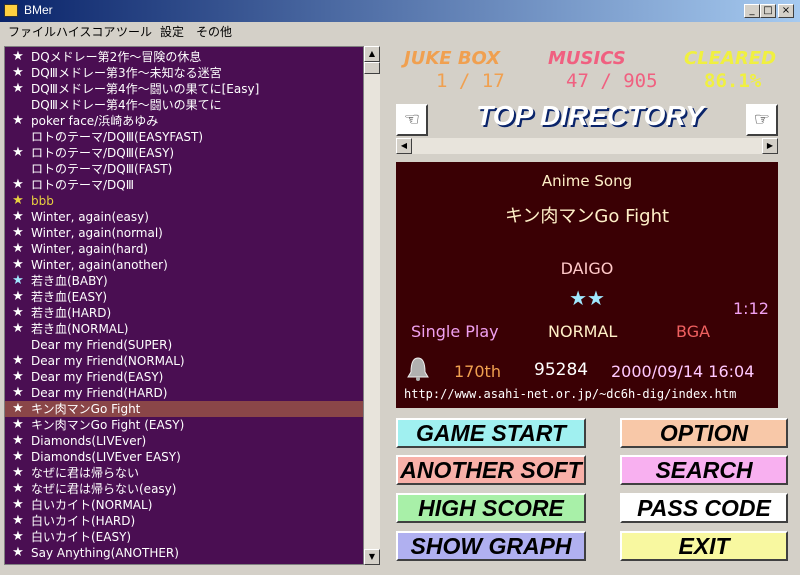 Image resolution: width=800 pixels, height=575 pixels. Describe the element at coordinates (704, 508) in the screenshot. I see `pass-code-button: PASS CODE` at that location.